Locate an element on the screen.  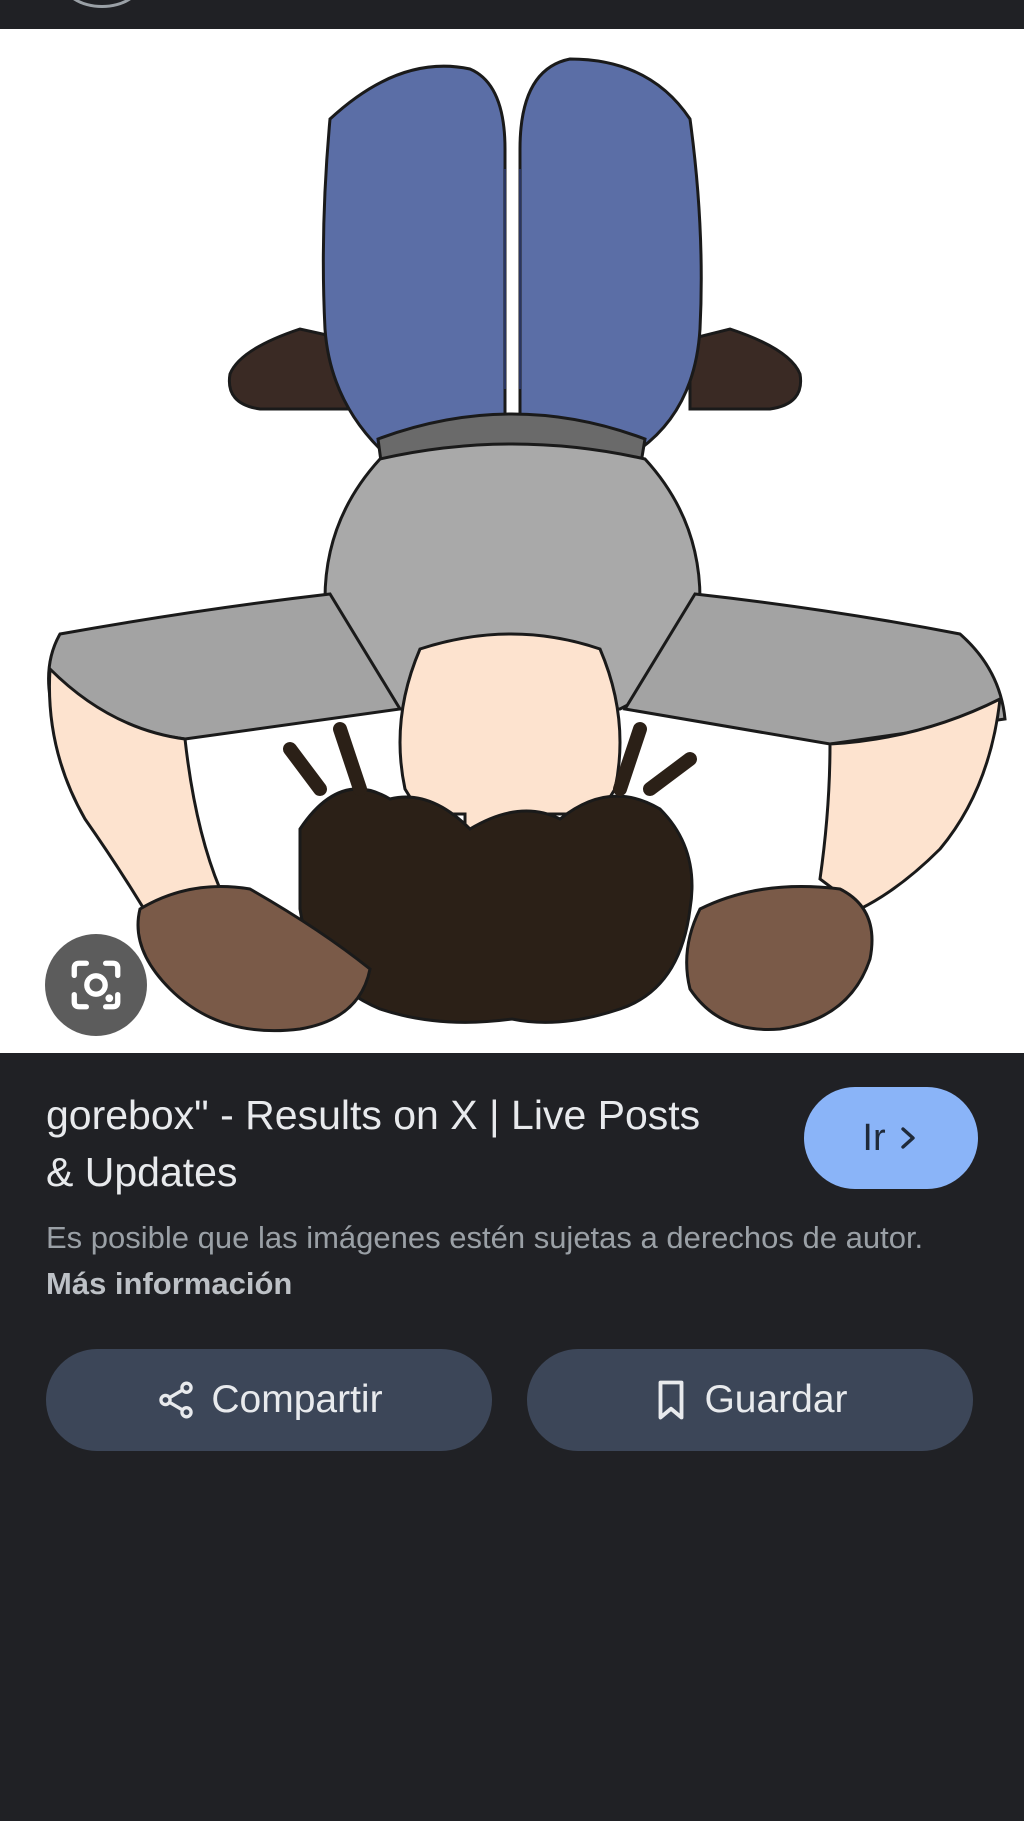
visit-button-label: Ir is located at coordinates (874, 1137).